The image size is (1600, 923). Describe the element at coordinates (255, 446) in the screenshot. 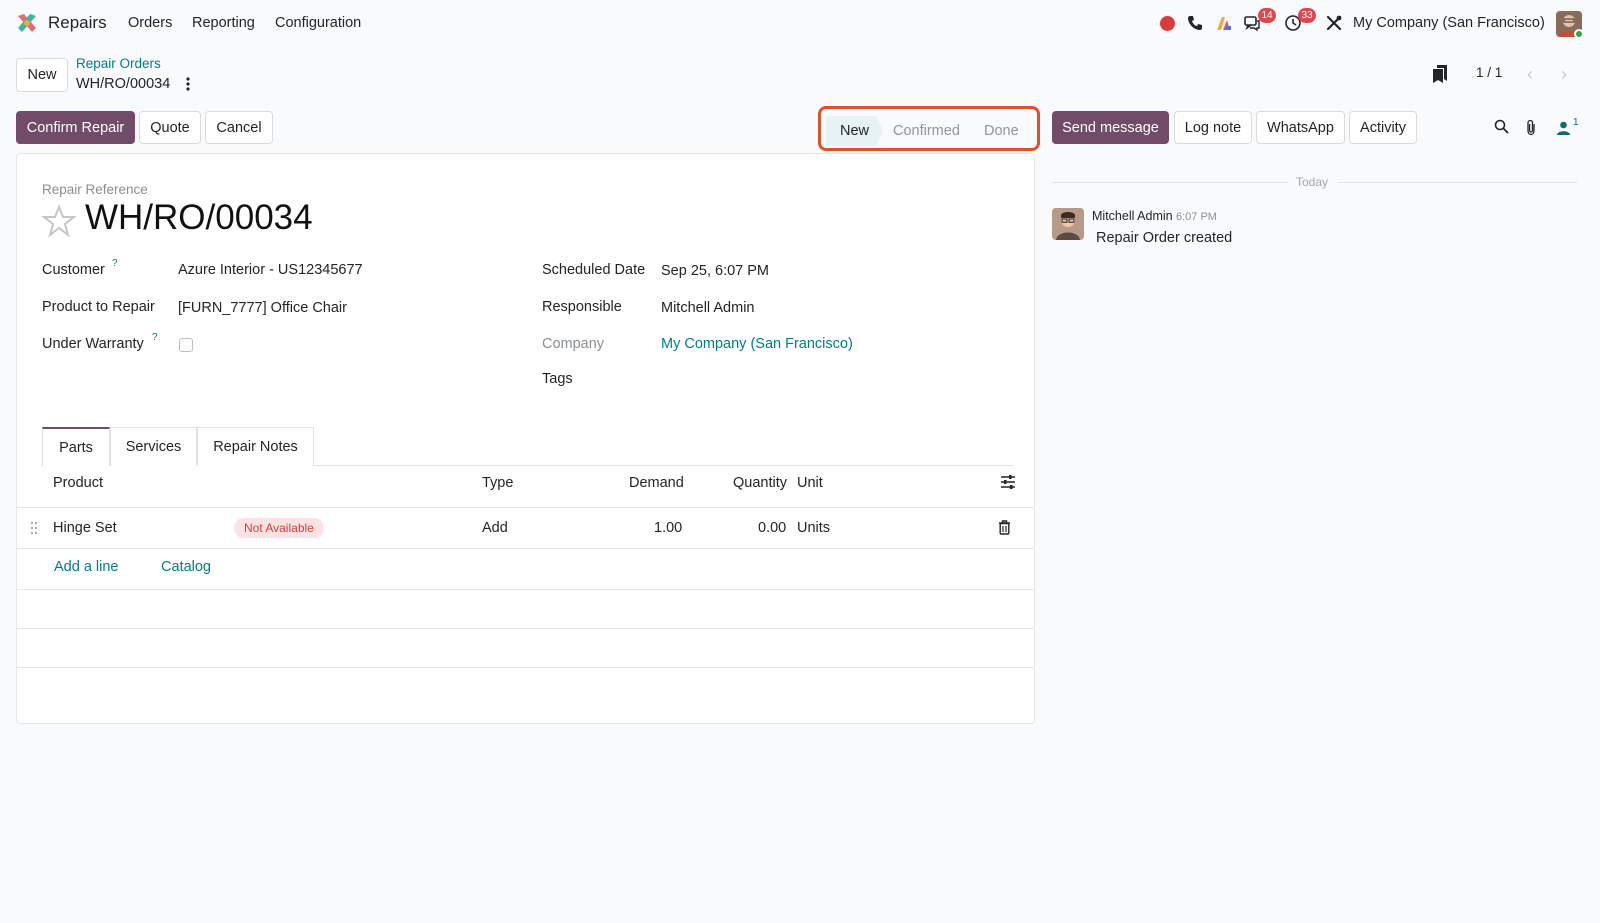

I see `tab-repair-notes: Repair Notes` at that location.